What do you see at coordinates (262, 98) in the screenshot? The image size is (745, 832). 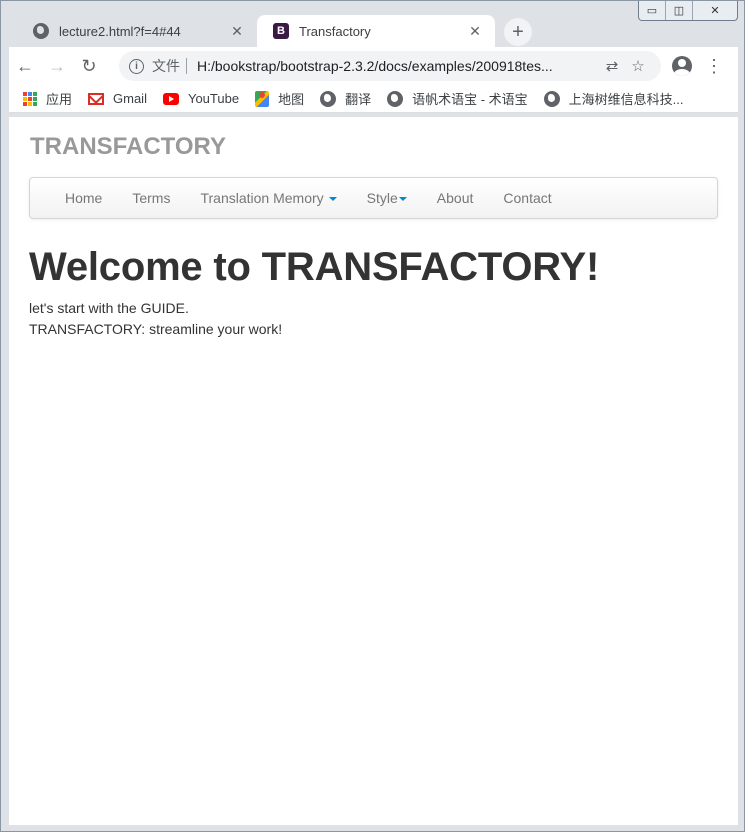 I see `maps-icon` at bounding box center [262, 98].